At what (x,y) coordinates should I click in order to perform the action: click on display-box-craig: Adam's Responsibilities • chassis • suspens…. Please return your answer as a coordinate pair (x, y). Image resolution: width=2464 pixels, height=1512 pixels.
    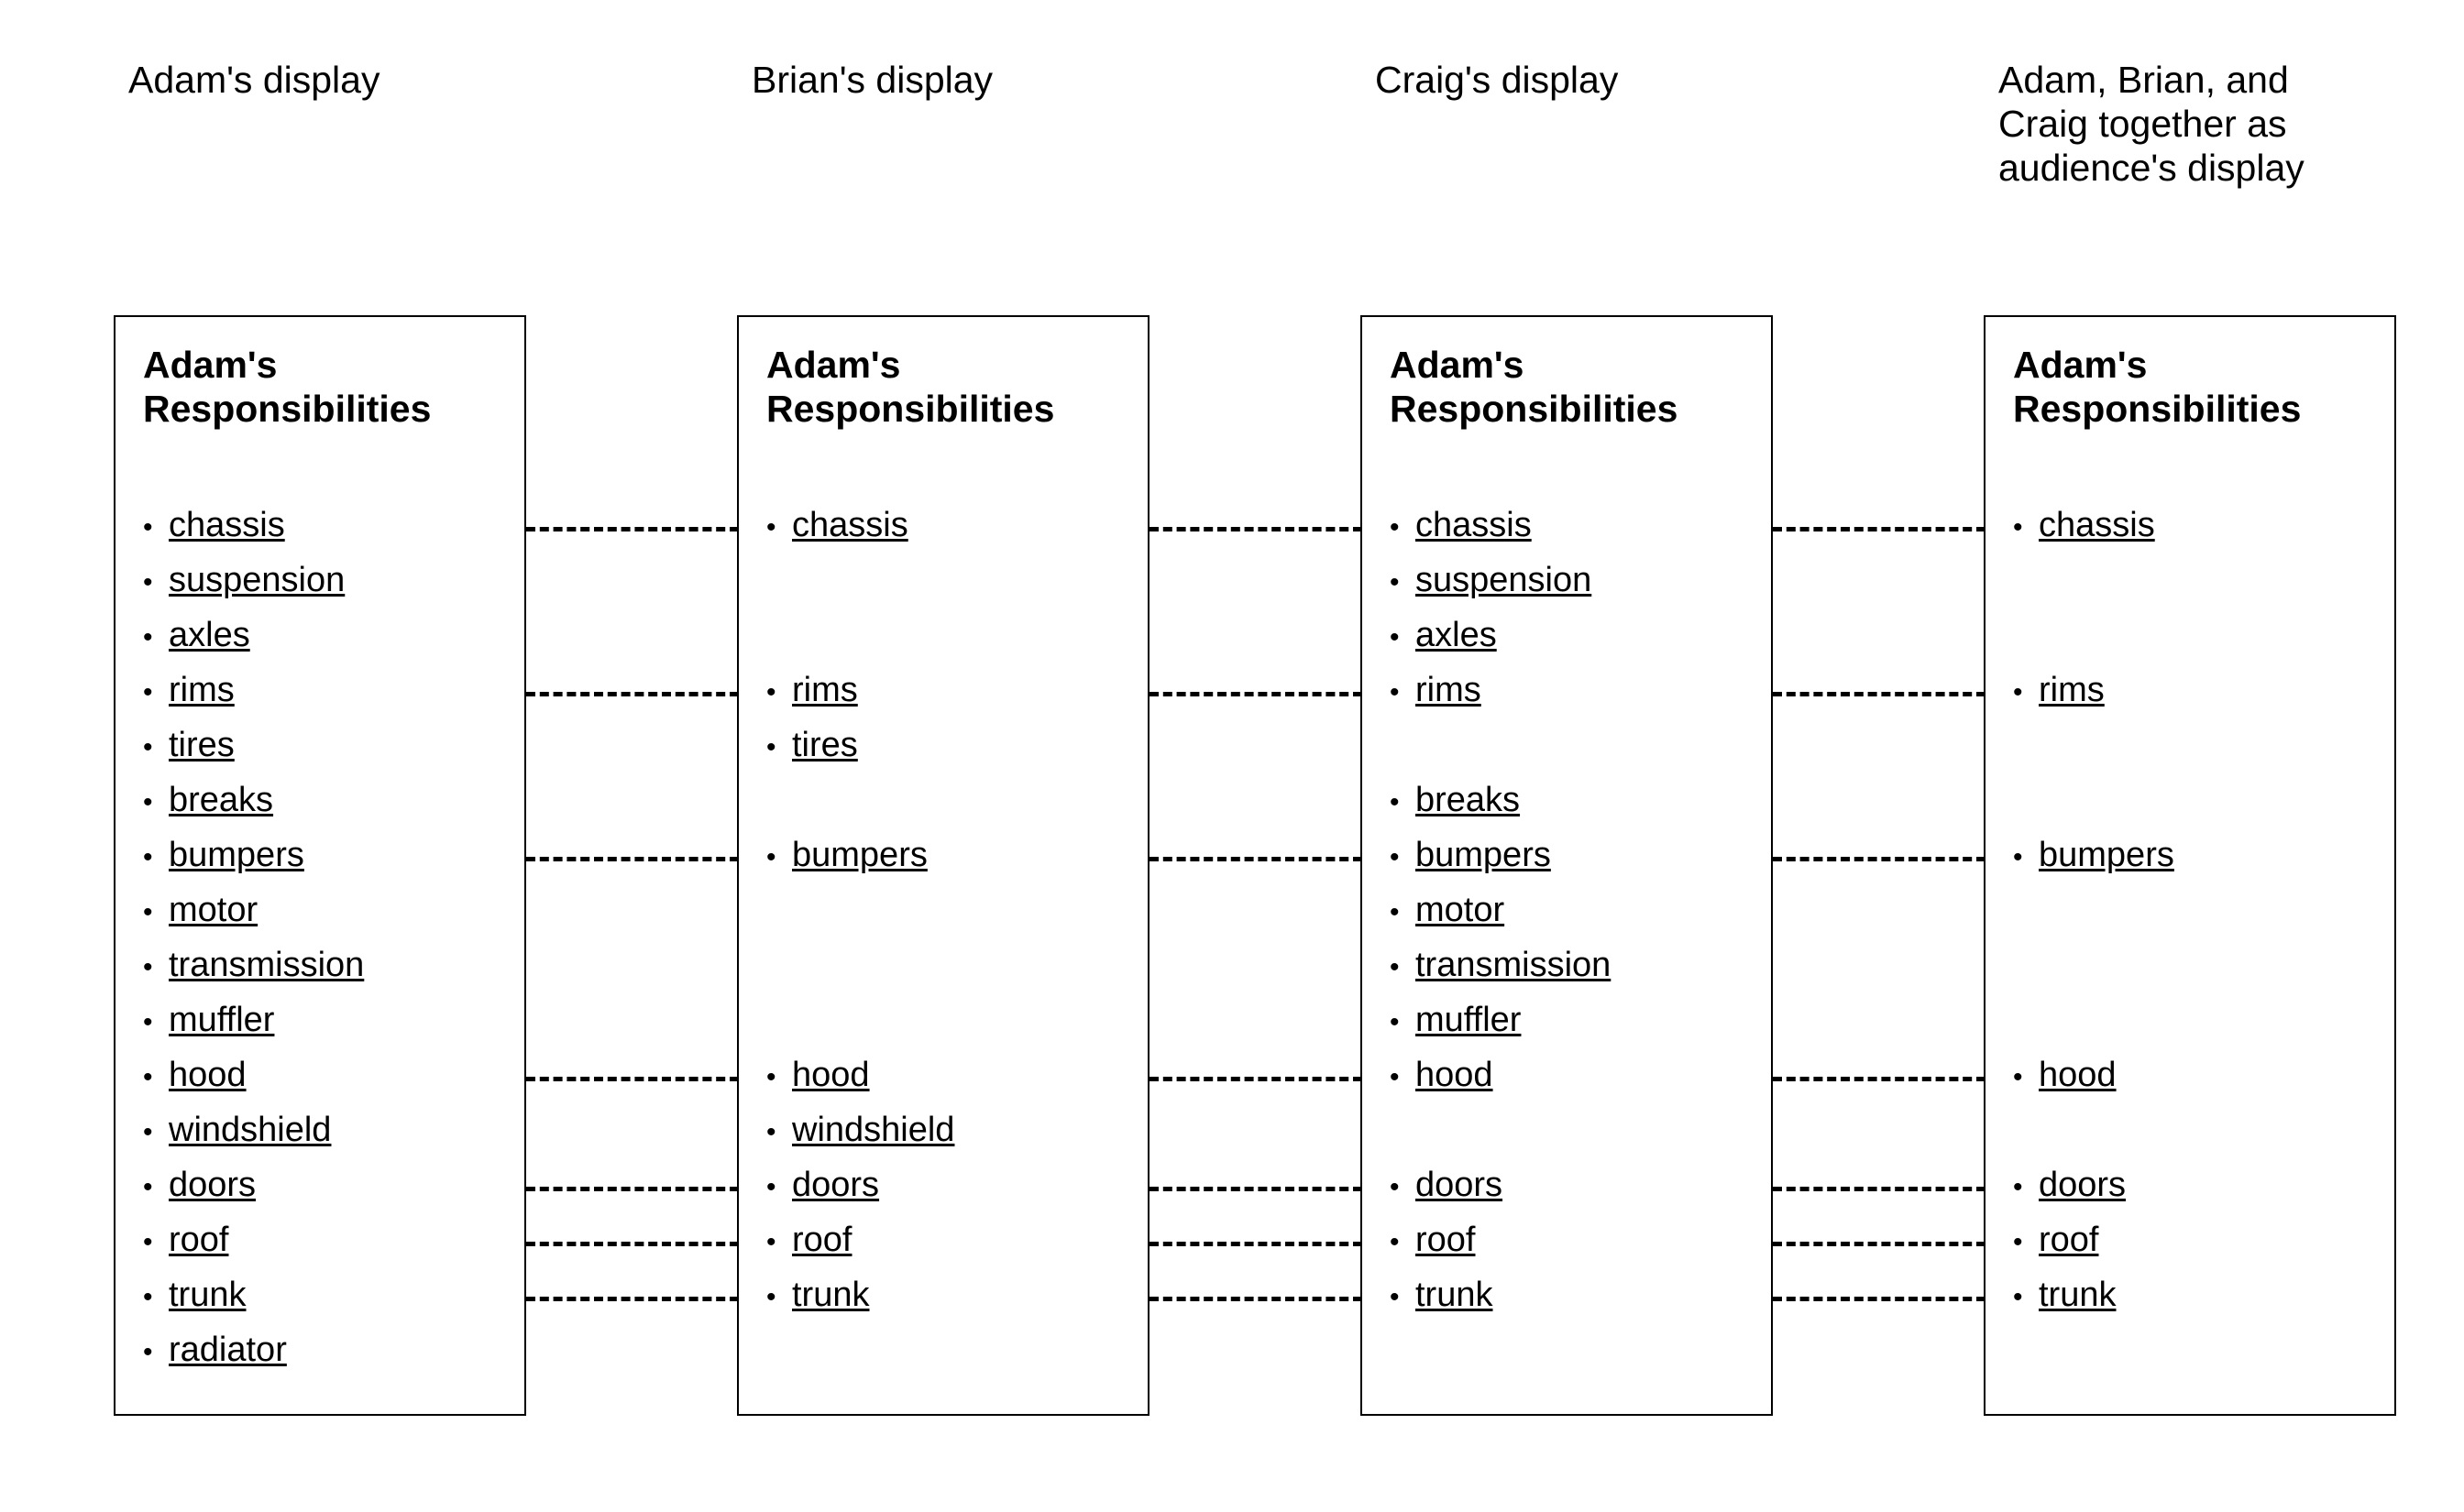
    Looking at the image, I should click on (1566, 865).